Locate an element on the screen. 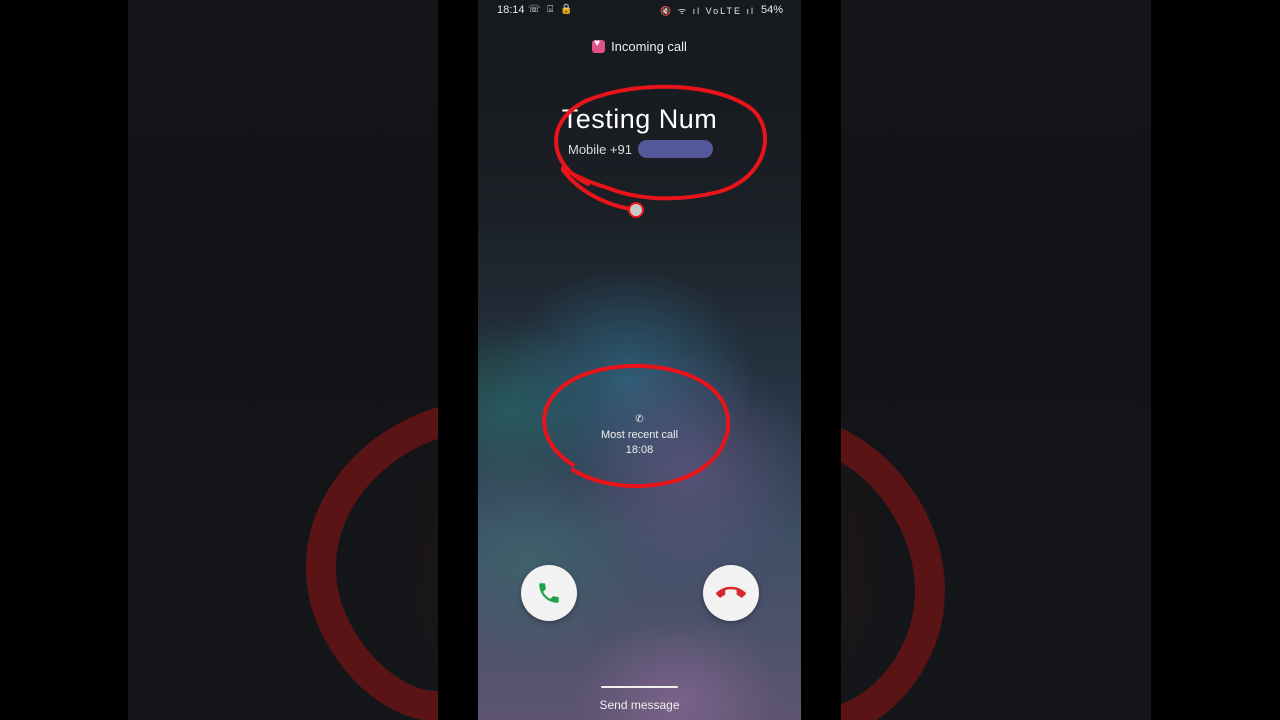 The height and width of the screenshot is (720, 1280). heart-app-icon is located at coordinates (599, 45).